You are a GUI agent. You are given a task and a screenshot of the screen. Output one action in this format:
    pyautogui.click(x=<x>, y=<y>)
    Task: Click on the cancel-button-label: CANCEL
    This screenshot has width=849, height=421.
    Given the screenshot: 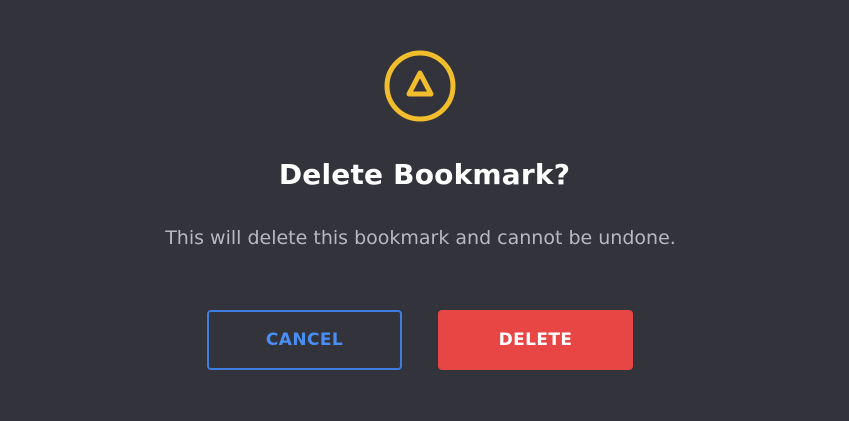 What is the action you would take?
    pyautogui.click(x=304, y=340)
    